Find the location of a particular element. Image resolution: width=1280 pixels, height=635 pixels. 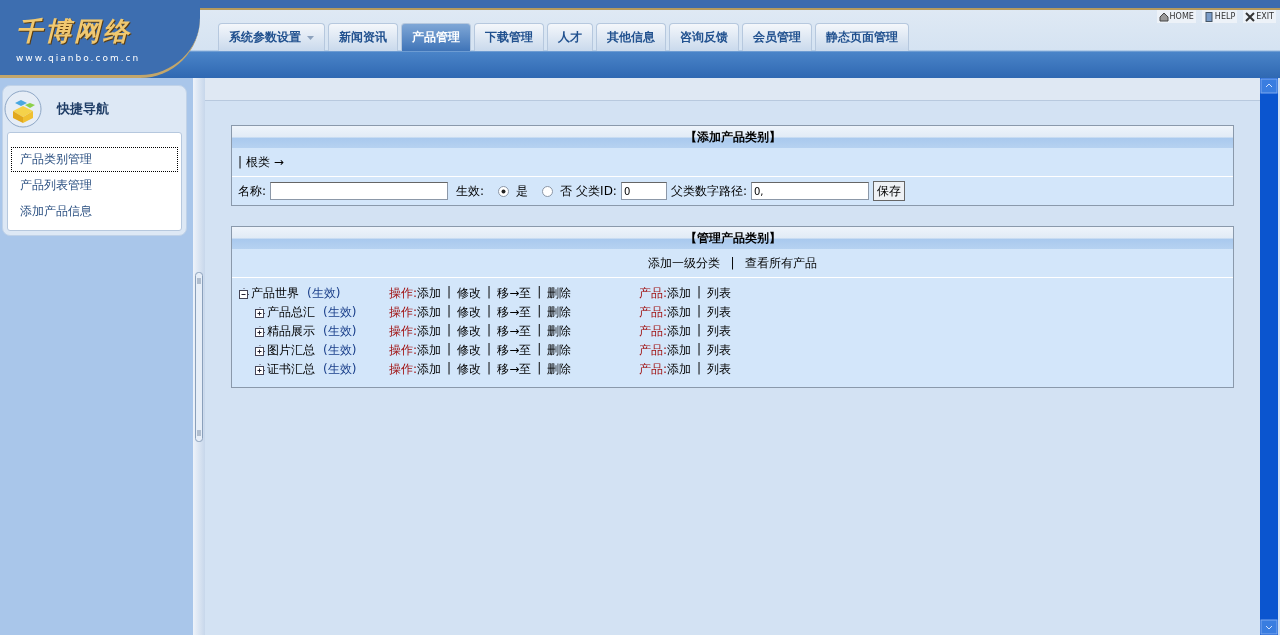

text-link: 查看所有产品 is located at coordinates (780, 263).